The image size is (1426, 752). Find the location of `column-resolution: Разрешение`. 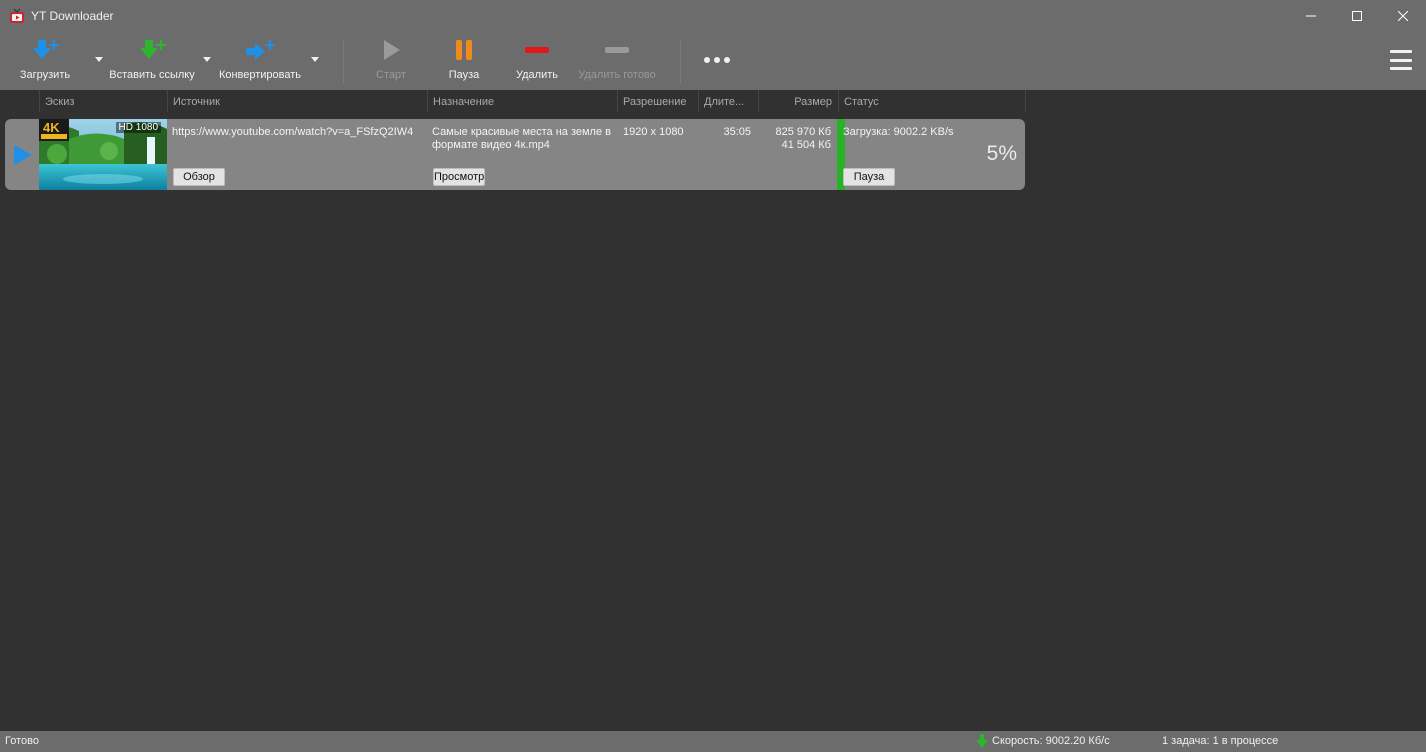

column-resolution: Разрешение is located at coordinates (657, 101).